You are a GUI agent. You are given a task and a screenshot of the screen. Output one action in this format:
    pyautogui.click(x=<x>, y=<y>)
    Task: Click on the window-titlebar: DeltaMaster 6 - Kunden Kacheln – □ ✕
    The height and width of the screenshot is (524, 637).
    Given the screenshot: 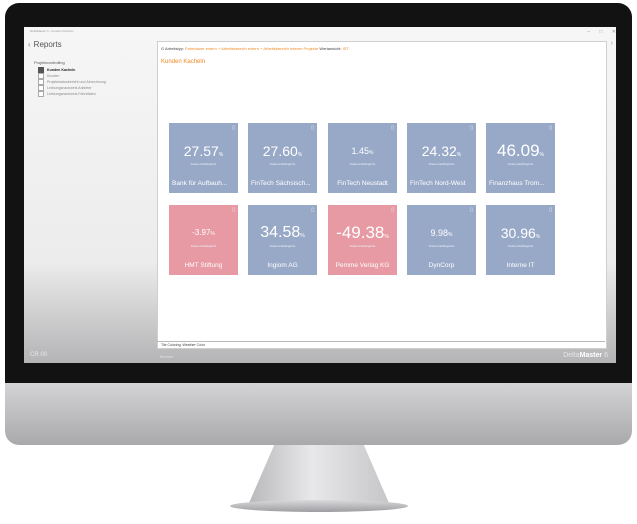 What is the action you would take?
    pyautogui.click(x=320, y=31)
    